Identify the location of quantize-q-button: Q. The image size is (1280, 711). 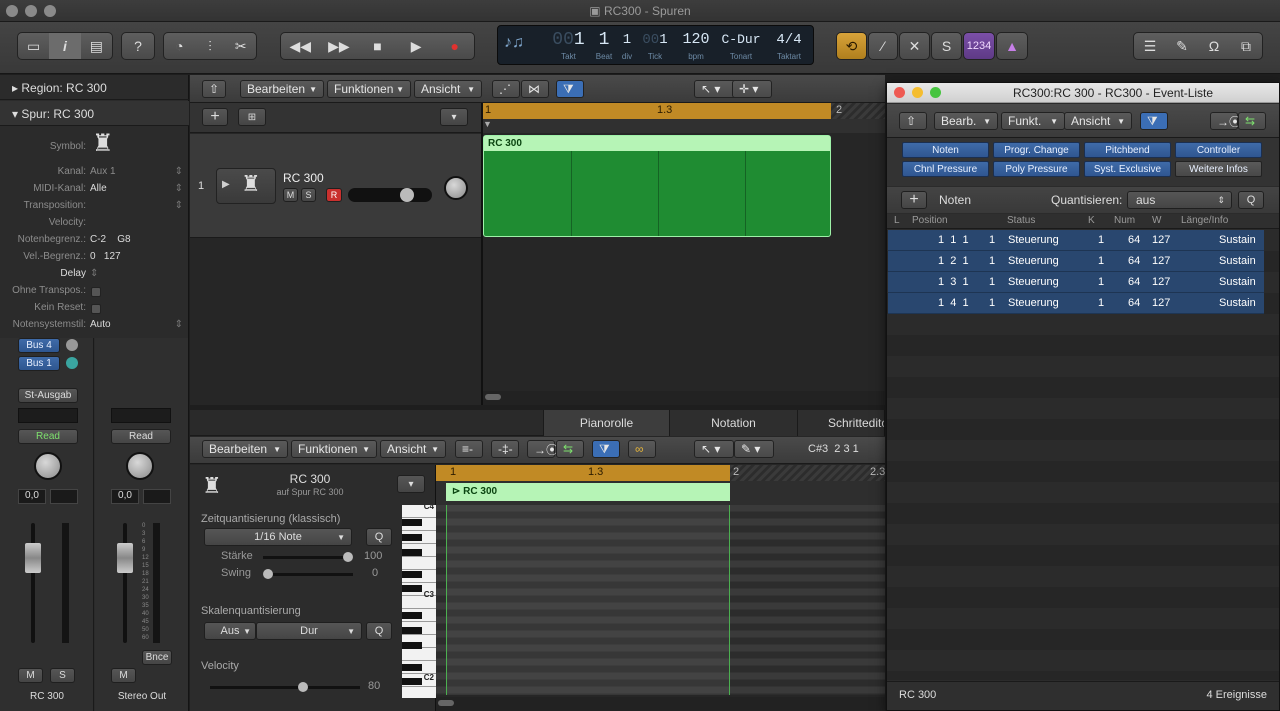
(379, 537).